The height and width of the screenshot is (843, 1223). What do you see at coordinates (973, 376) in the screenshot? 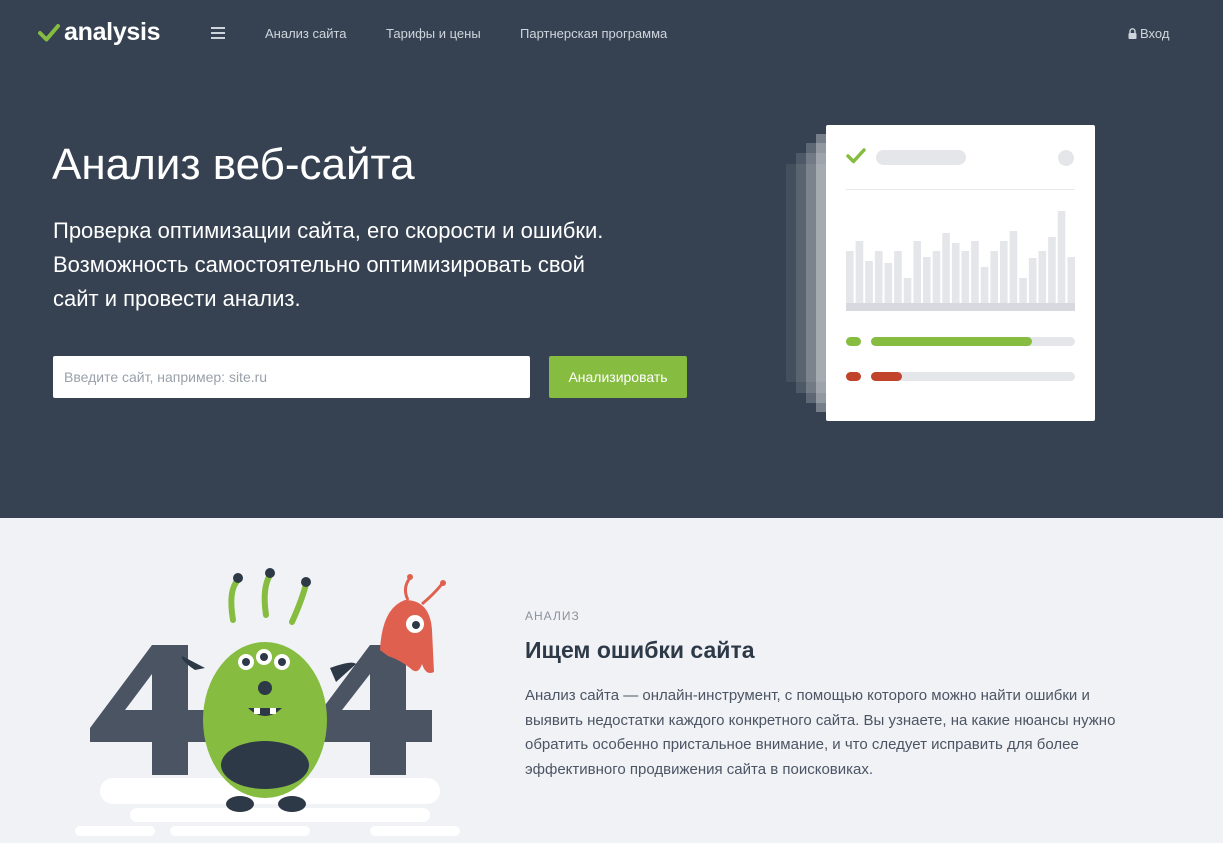
I see `progress-track-bad` at bounding box center [973, 376].